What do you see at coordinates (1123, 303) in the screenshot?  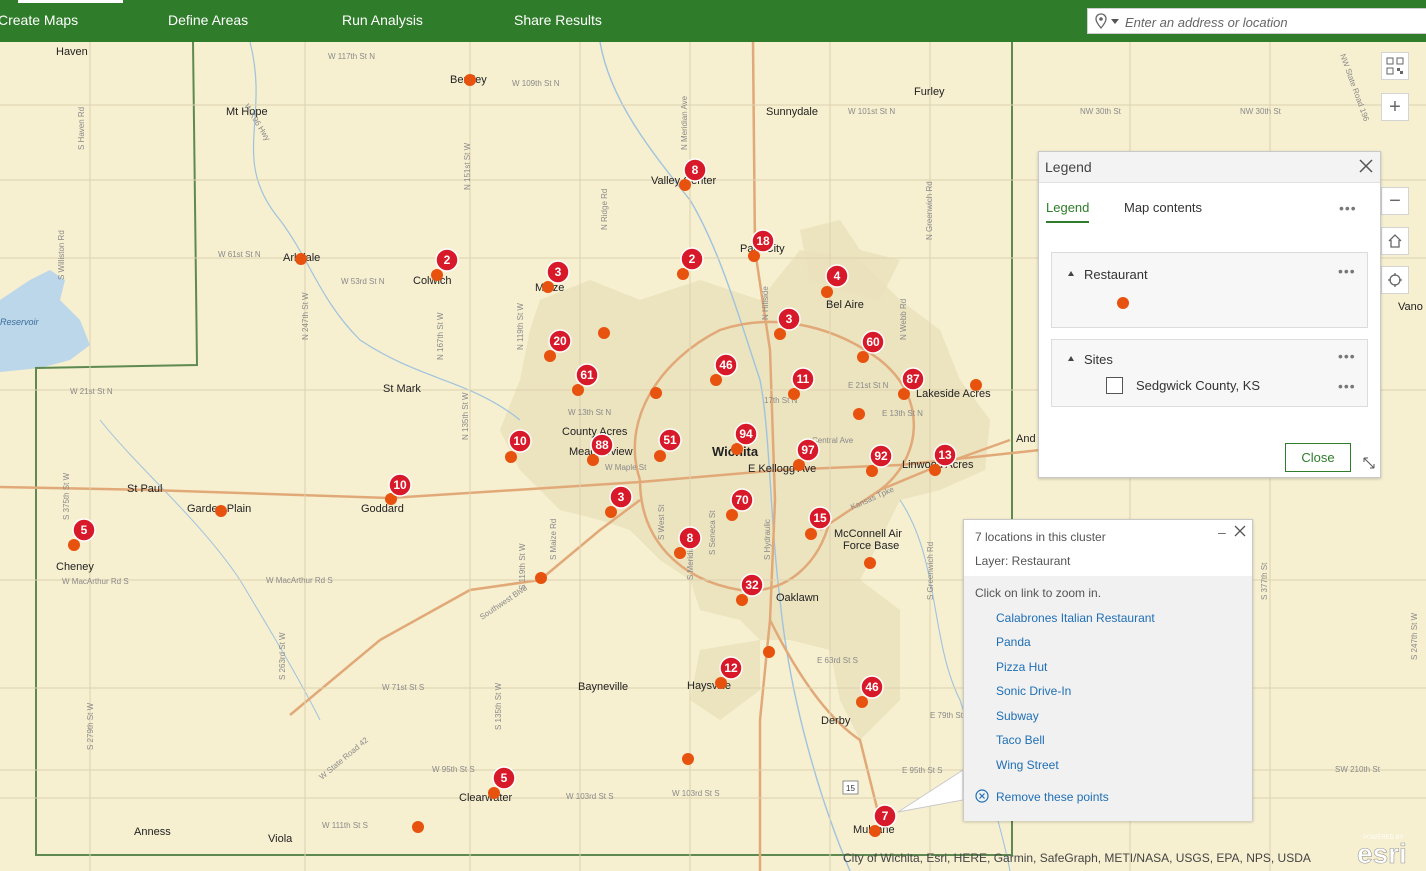 I see `restaurant-symbol-icon` at bounding box center [1123, 303].